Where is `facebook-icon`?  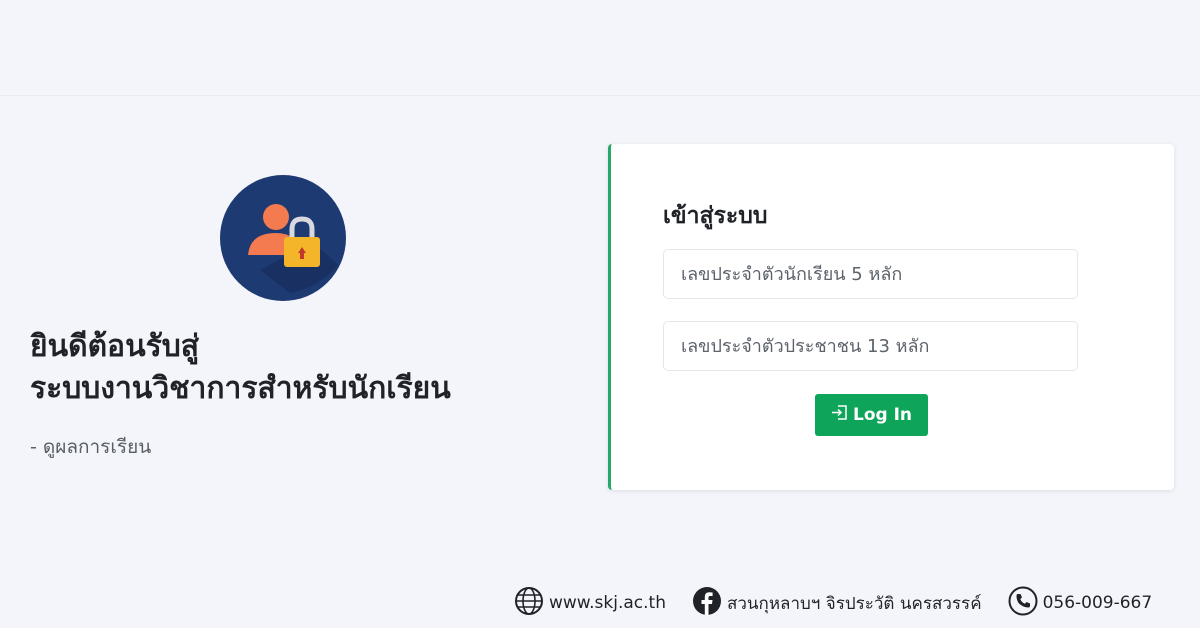 facebook-icon is located at coordinates (707, 603).